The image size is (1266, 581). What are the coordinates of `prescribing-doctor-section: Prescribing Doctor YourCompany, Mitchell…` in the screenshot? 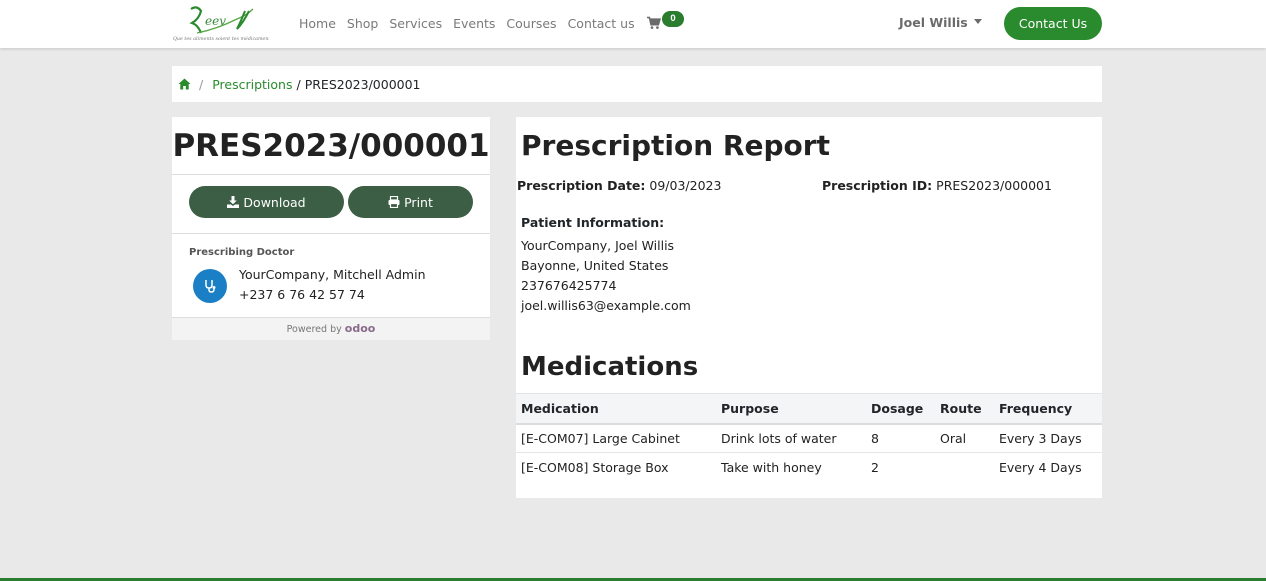 It's located at (331, 275).